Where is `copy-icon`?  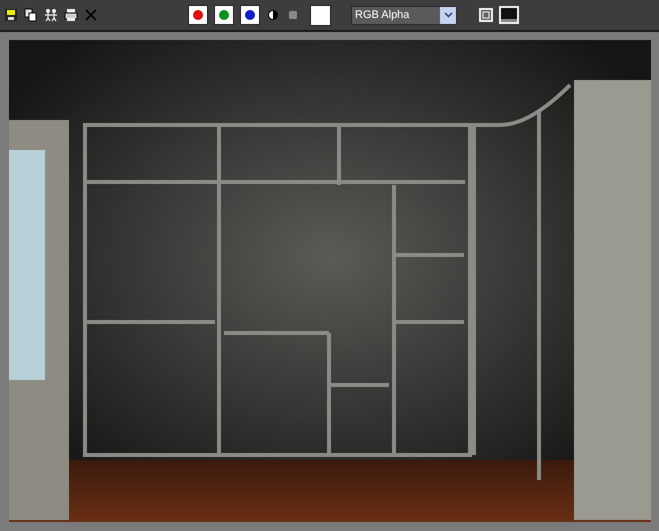
copy-icon is located at coordinates (31, 15).